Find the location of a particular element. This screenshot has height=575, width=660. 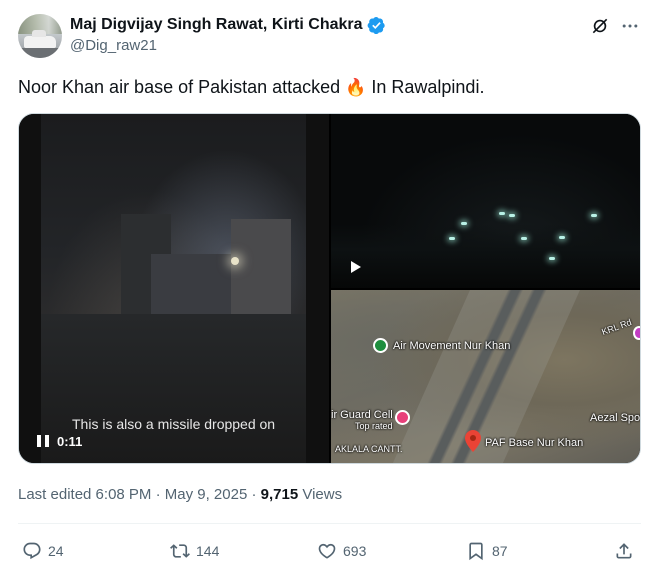

map-label-krl: KRL Rd is located at coordinates (616, 327).